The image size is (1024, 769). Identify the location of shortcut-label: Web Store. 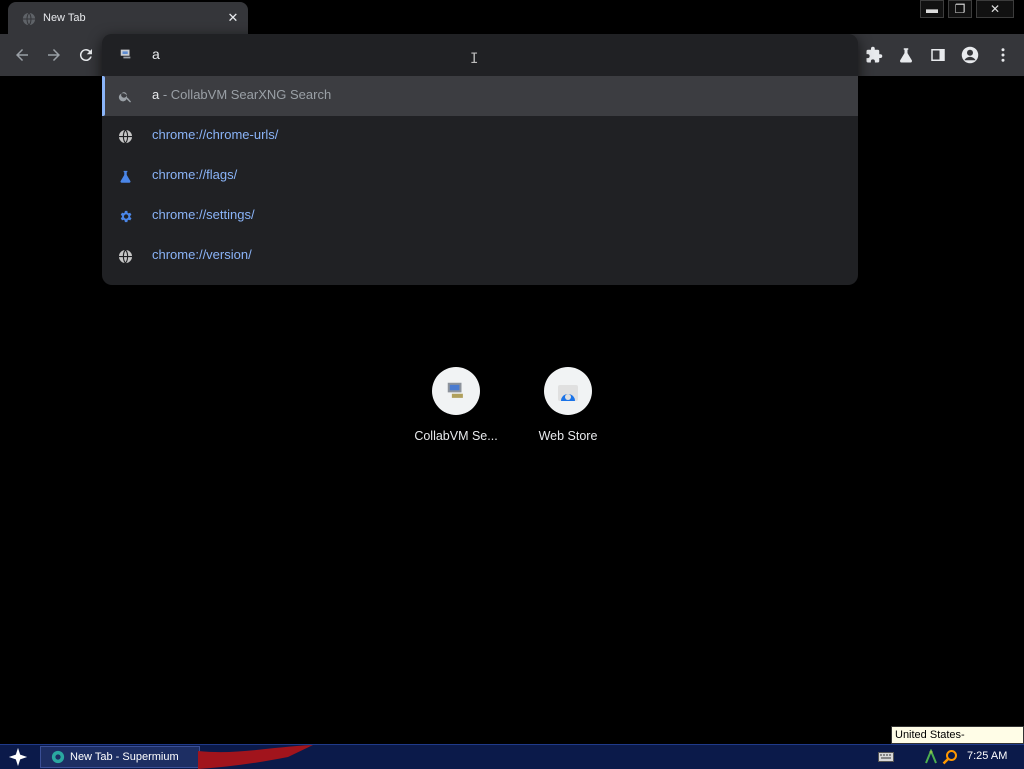
(568, 436).